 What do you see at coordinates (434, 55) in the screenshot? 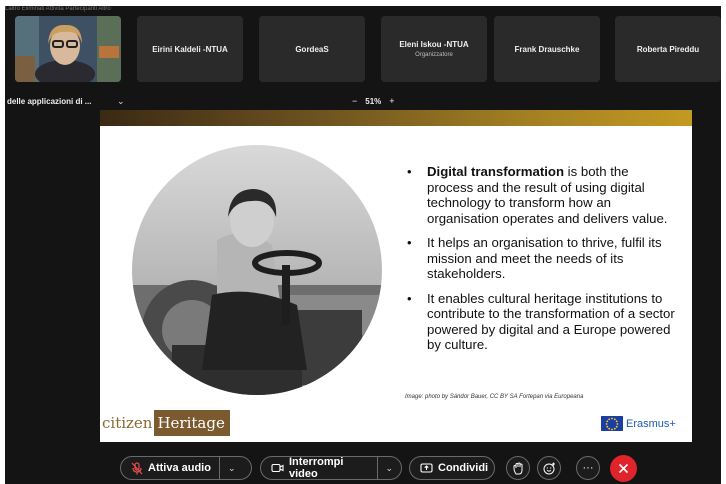
I see `participant-role: Organizzatore` at bounding box center [434, 55].